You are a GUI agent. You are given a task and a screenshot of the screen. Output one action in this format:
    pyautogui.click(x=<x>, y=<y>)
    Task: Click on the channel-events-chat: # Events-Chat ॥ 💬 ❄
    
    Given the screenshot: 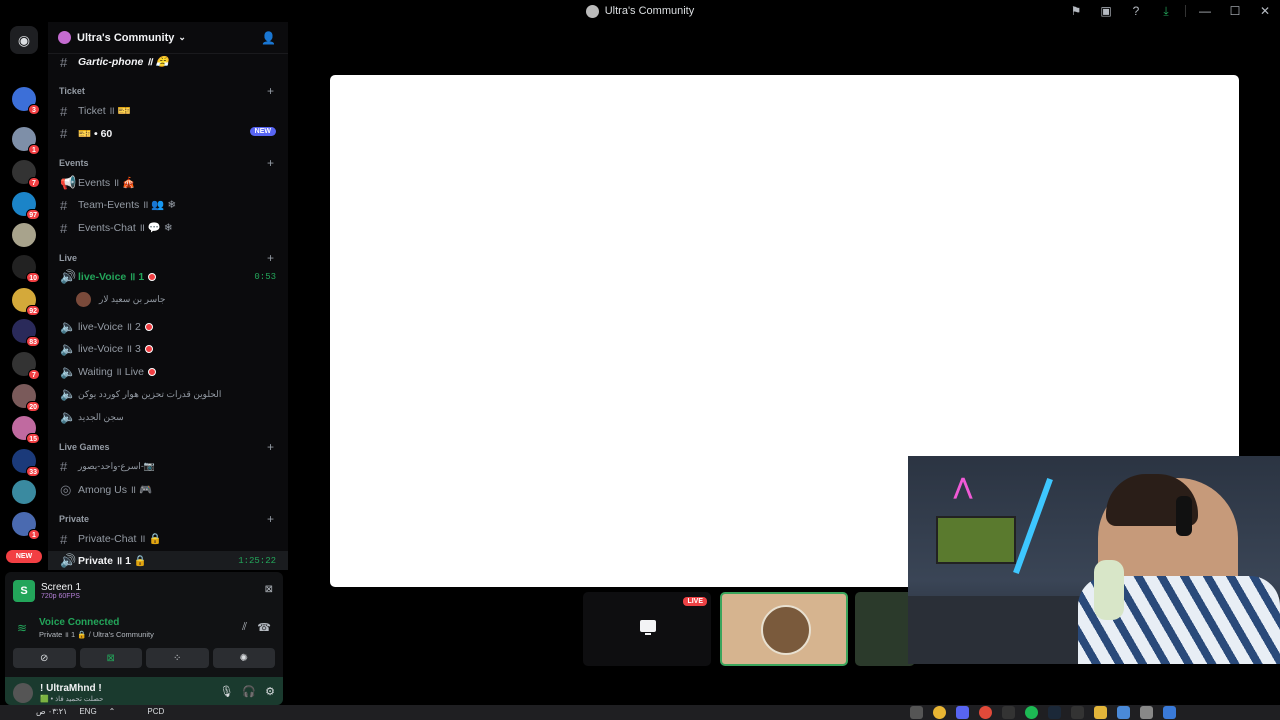 What is the action you would take?
    pyautogui.click(x=168, y=228)
    